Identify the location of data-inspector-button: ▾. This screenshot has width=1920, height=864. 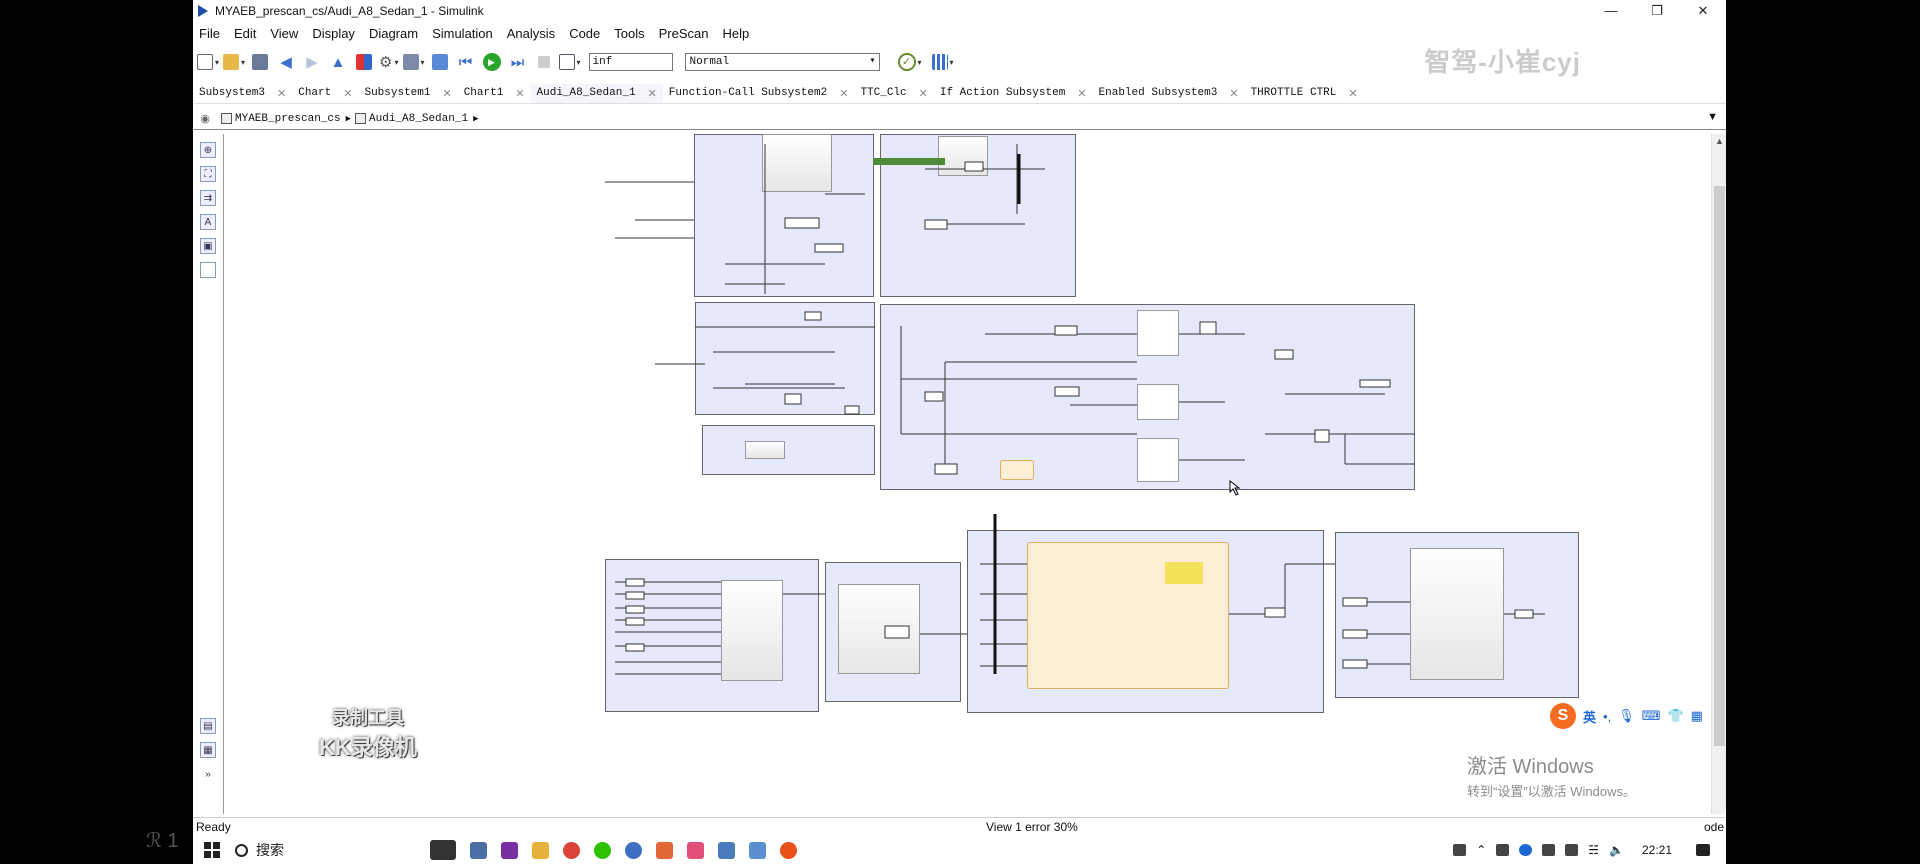
(569, 62).